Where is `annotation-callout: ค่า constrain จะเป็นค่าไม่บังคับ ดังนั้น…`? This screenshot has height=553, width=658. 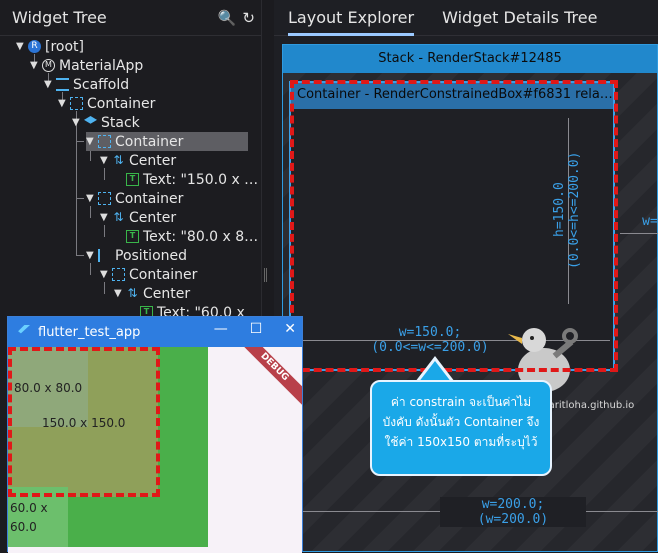
annotation-callout: ค่า constrain จะเป็นค่าไม่บังคับ ดังนั้น… is located at coordinates (461, 428).